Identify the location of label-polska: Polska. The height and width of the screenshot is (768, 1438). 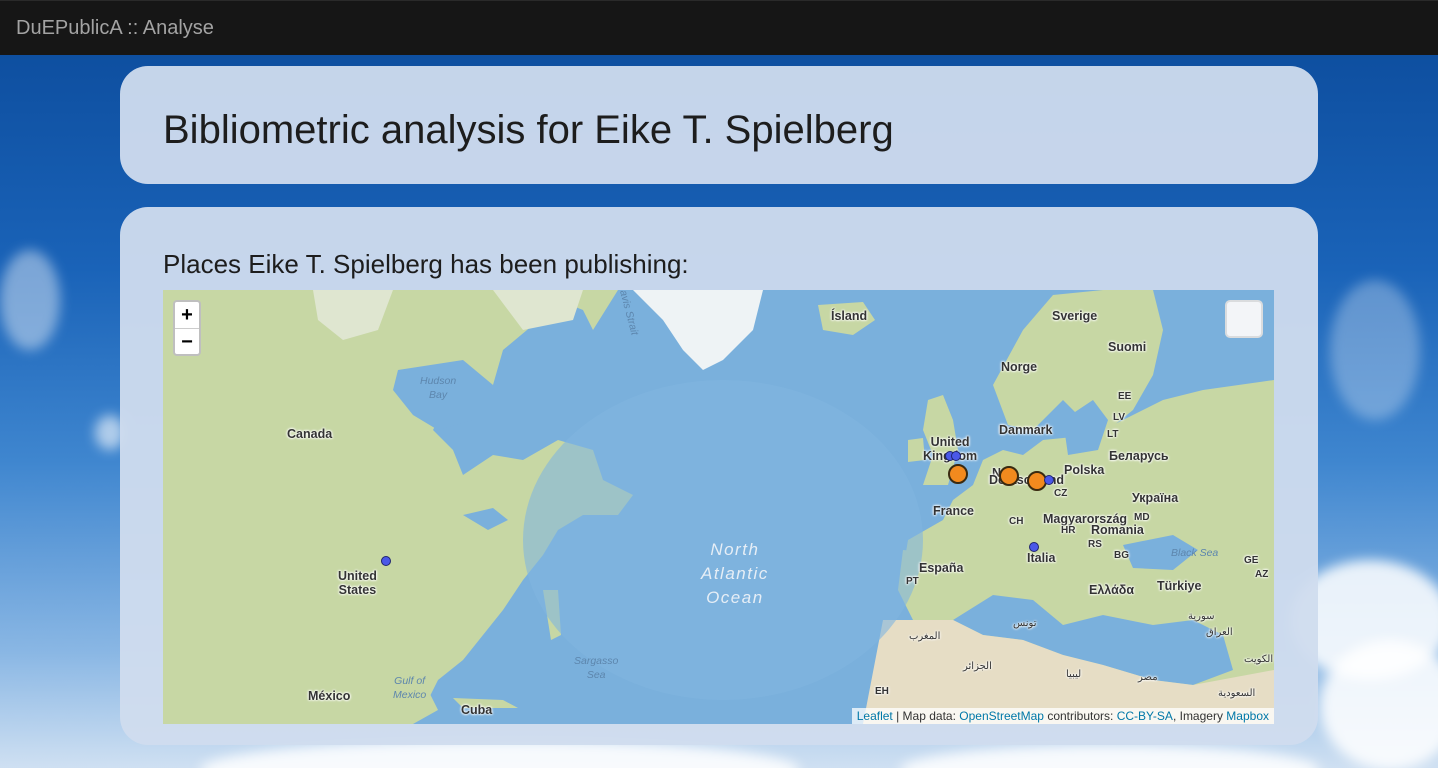
(1084, 470).